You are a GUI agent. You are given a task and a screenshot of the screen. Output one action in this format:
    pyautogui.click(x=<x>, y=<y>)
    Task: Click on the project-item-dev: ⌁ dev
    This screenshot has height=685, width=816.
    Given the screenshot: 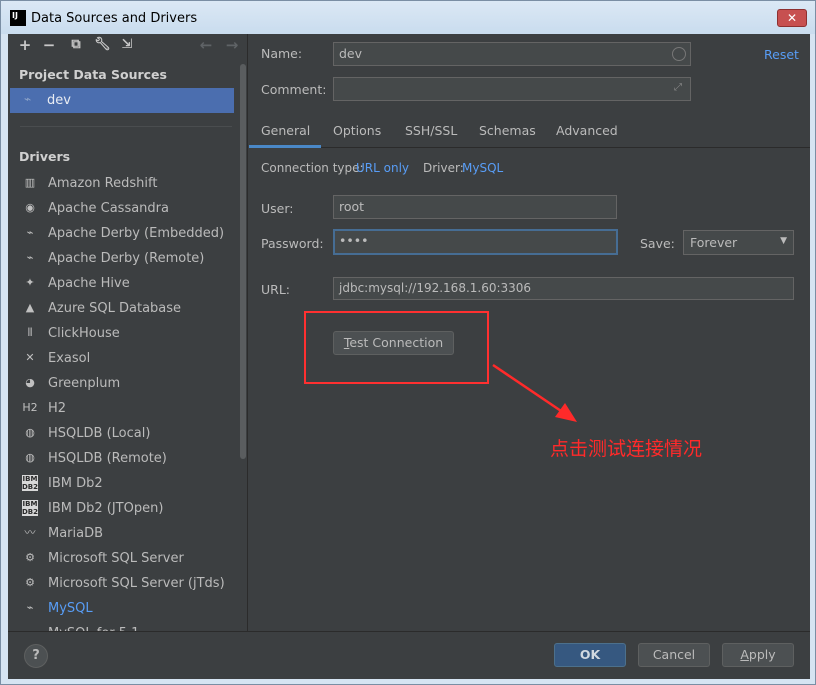 What is the action you would take?
    pyautogui.click(x=122, y=100)
    